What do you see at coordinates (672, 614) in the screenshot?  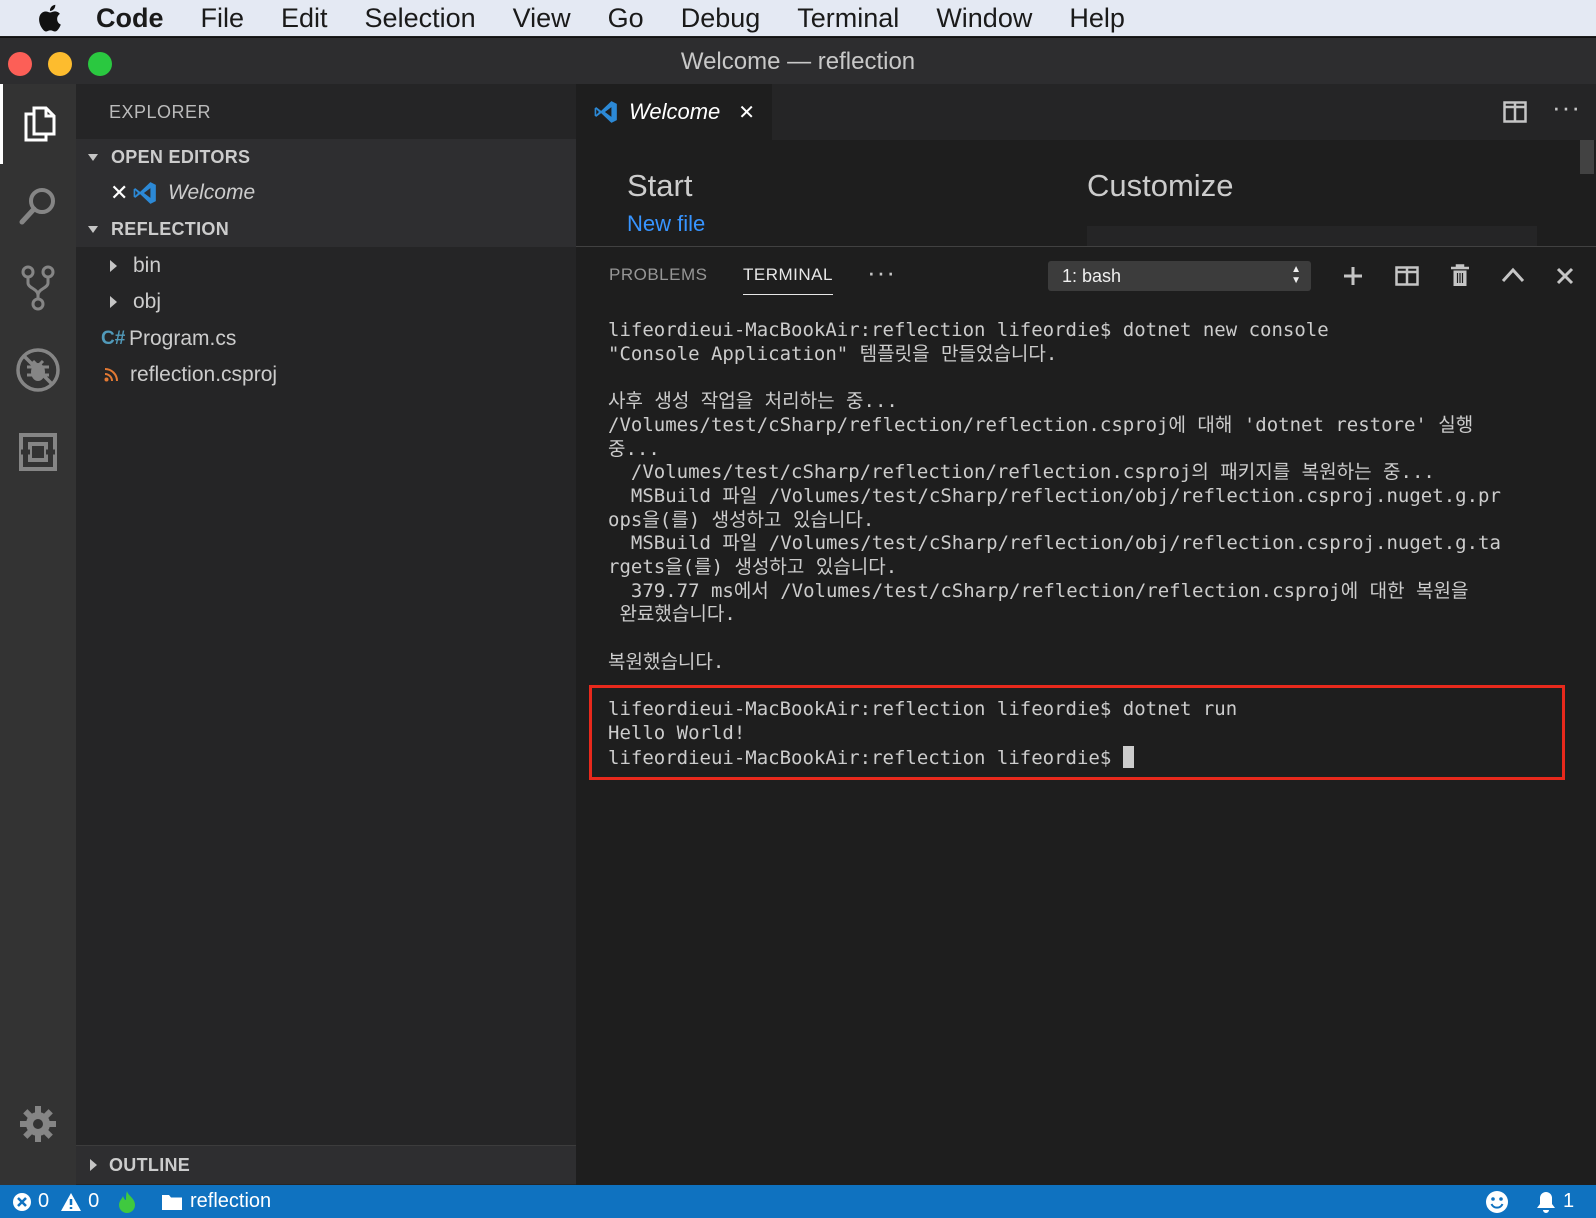 I see `terminal-line: 완료했습니다.` at bounding box center [672, 614].